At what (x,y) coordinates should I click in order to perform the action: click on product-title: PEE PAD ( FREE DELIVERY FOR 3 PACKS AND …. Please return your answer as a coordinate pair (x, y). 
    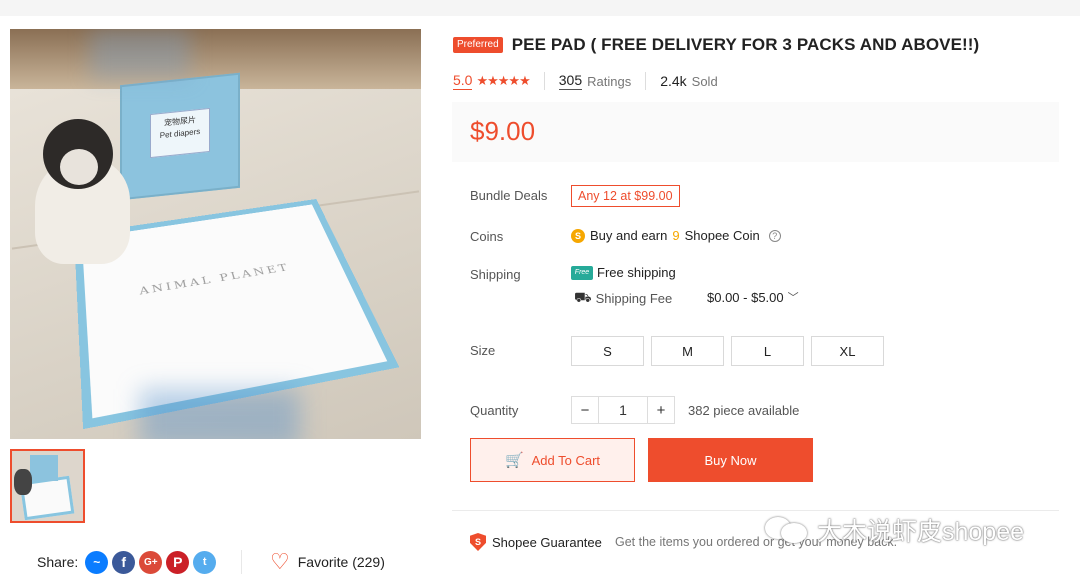
    Looking at the image, I should click on (745, 44).